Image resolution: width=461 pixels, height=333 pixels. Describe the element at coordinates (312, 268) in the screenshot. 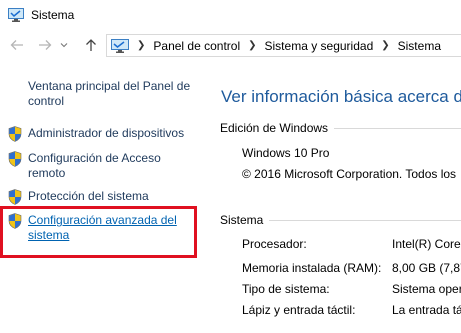

I see `spec-label: Memoria instalada (RAM):` at that location.